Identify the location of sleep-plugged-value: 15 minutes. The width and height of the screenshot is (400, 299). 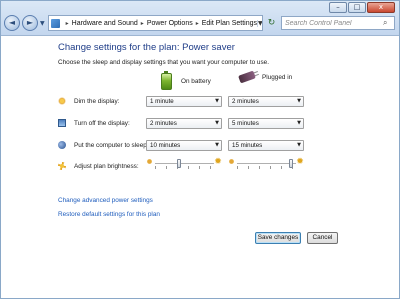
(247, 145).